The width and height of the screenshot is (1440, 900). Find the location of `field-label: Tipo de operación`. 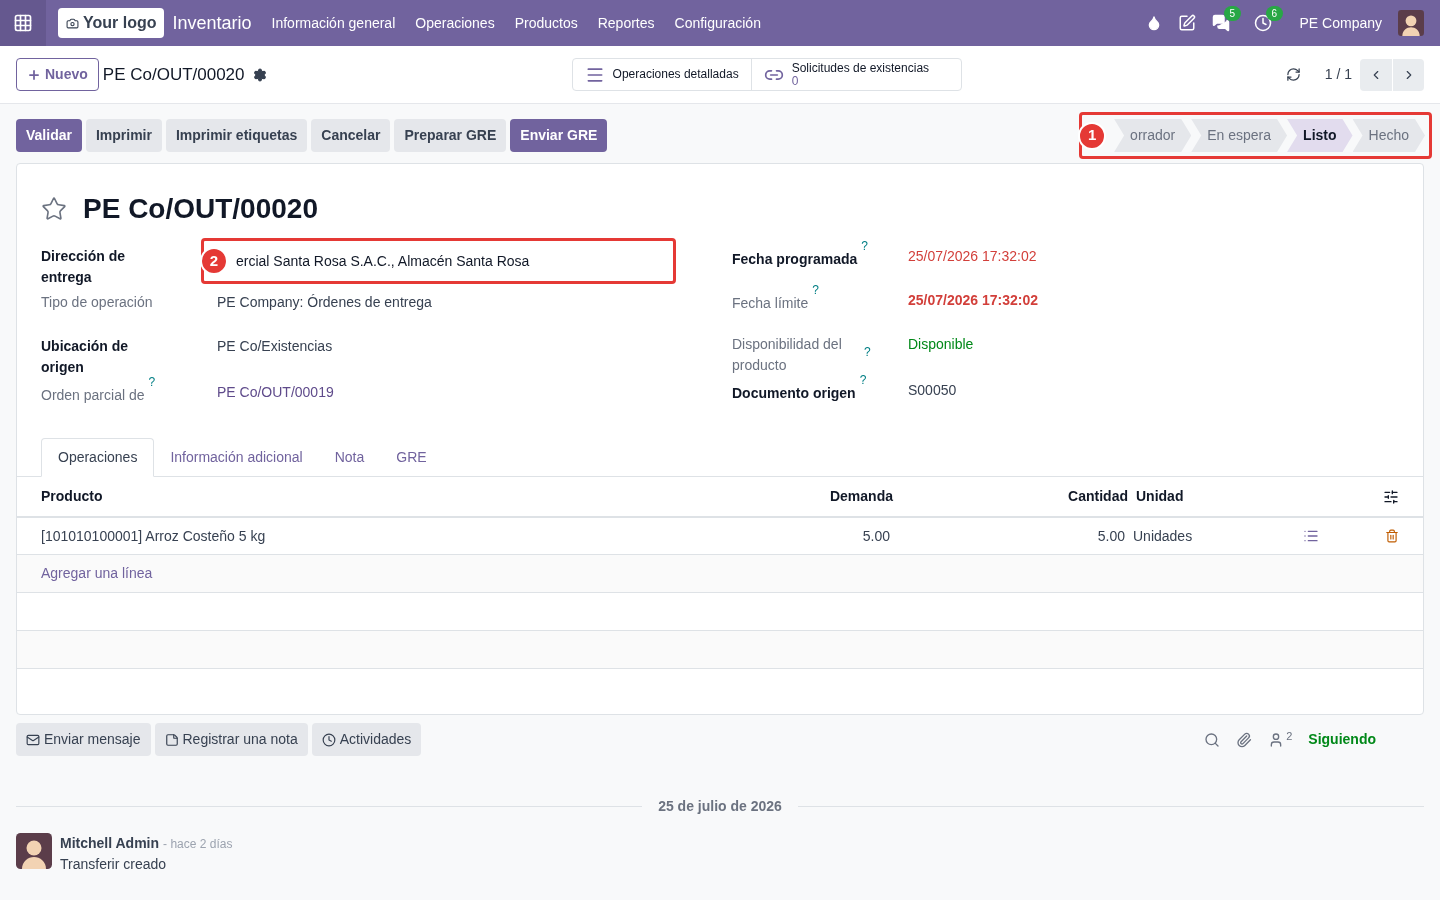

field-label: Tipo de operación is located at coordinates (97, 302).